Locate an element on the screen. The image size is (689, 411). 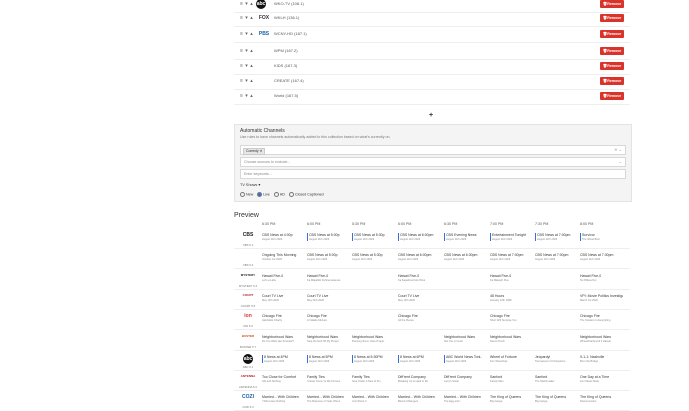
program-title: Neighborhood Wars is located at coordinates (367, 336).